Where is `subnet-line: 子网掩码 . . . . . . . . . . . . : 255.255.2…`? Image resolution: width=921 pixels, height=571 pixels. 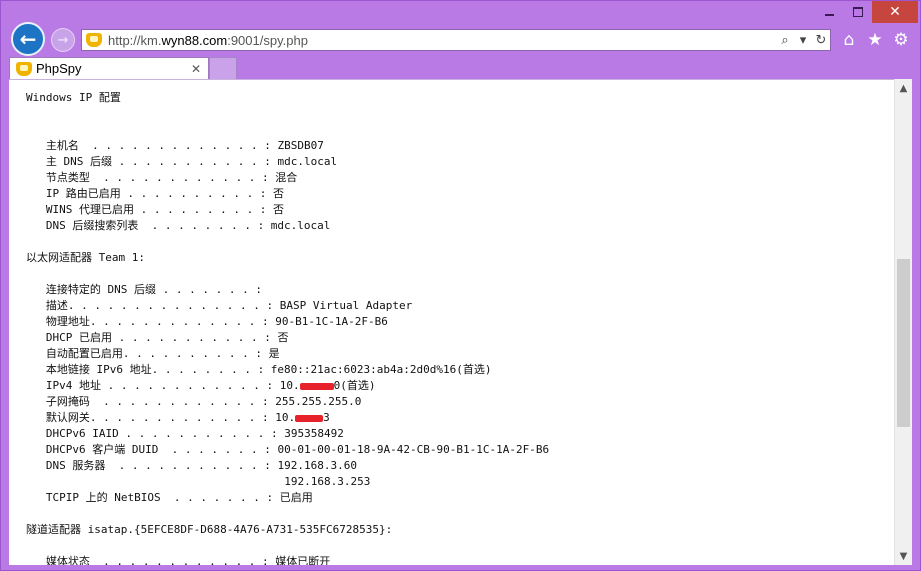 subnet-line: 子网掩码 . . . . . . . . . . . . : 255.255.2… is located at coordinates (194, 401).